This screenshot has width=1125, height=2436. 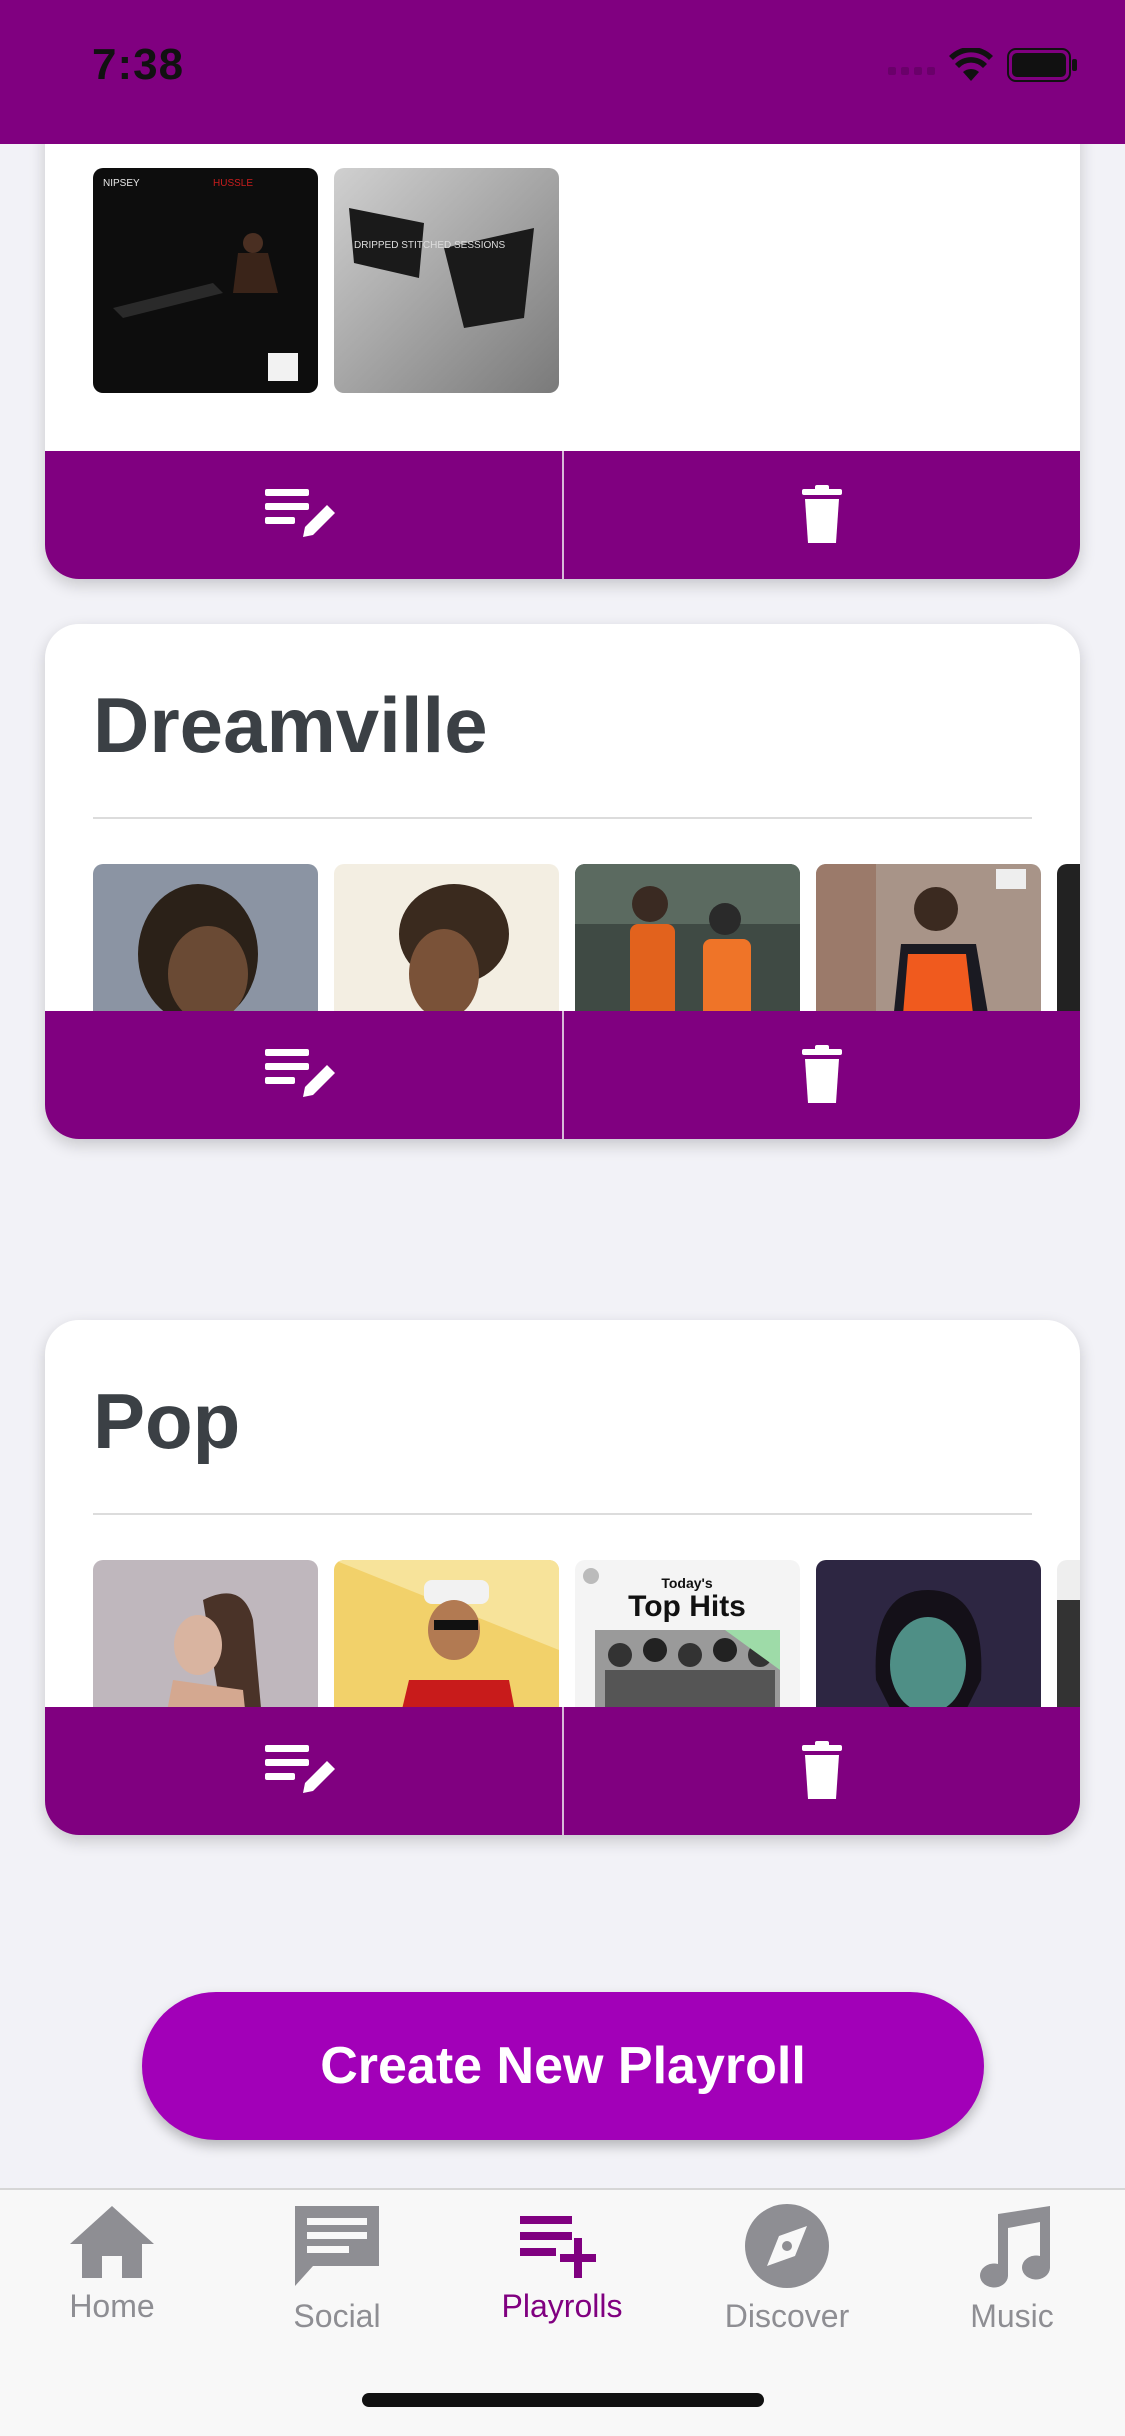 I want to click on cellular-signal-icon, so click(x=911, y=65).